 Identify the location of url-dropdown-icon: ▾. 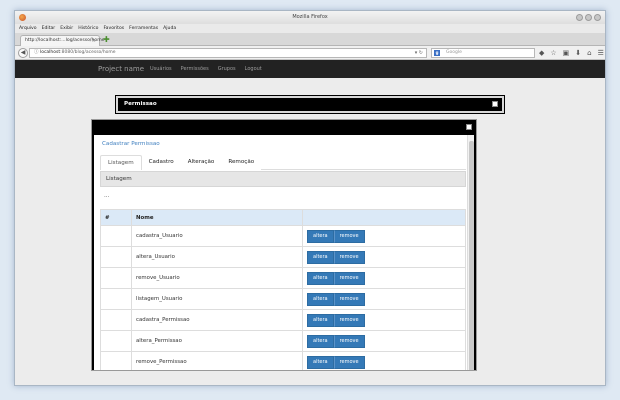
(416, 53).